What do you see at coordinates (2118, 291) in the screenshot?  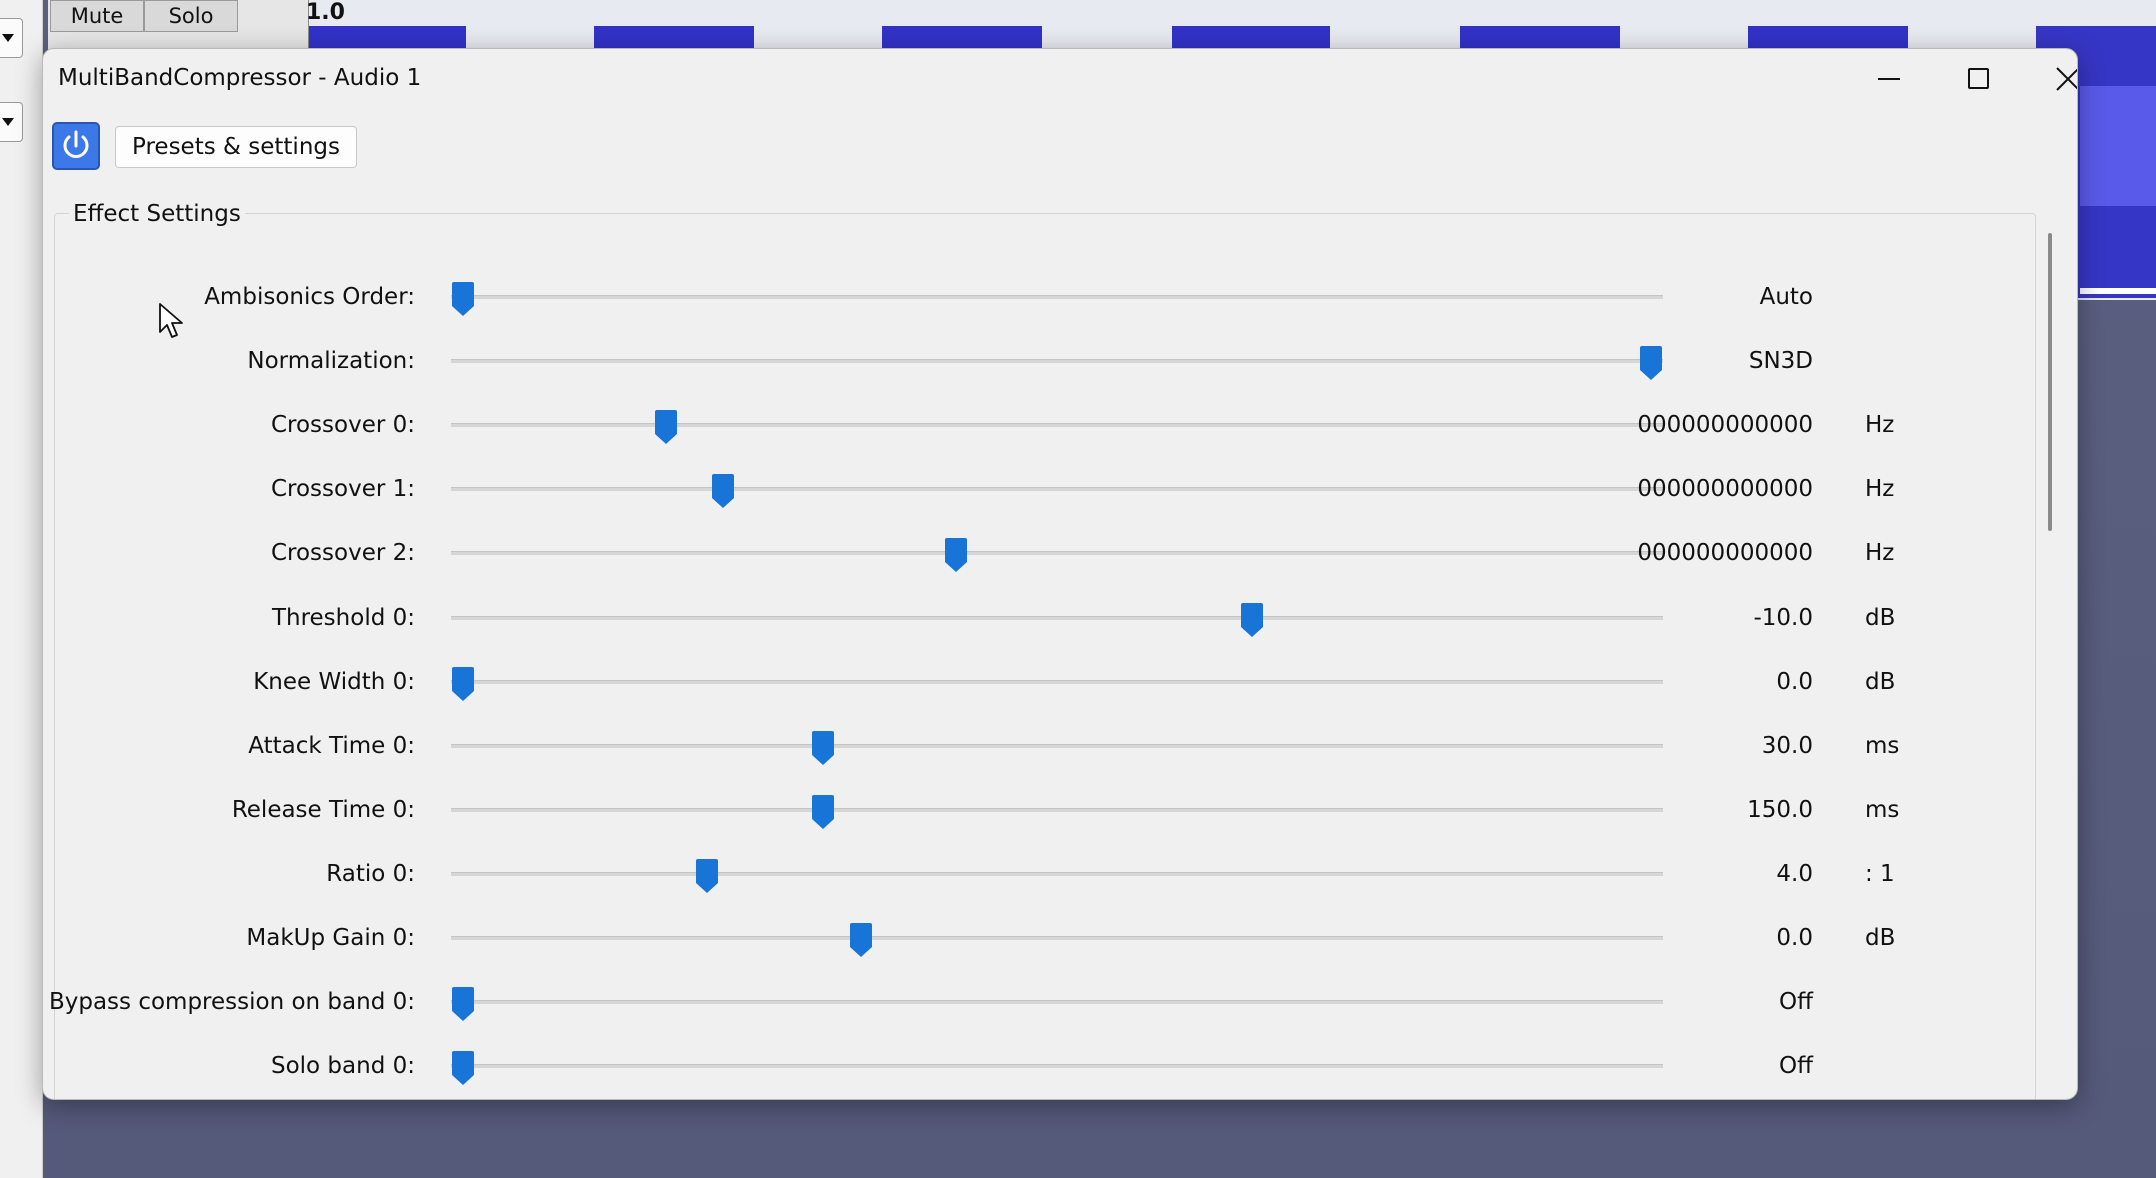 I see `clip-edge` at bounding box center [2118, 291].